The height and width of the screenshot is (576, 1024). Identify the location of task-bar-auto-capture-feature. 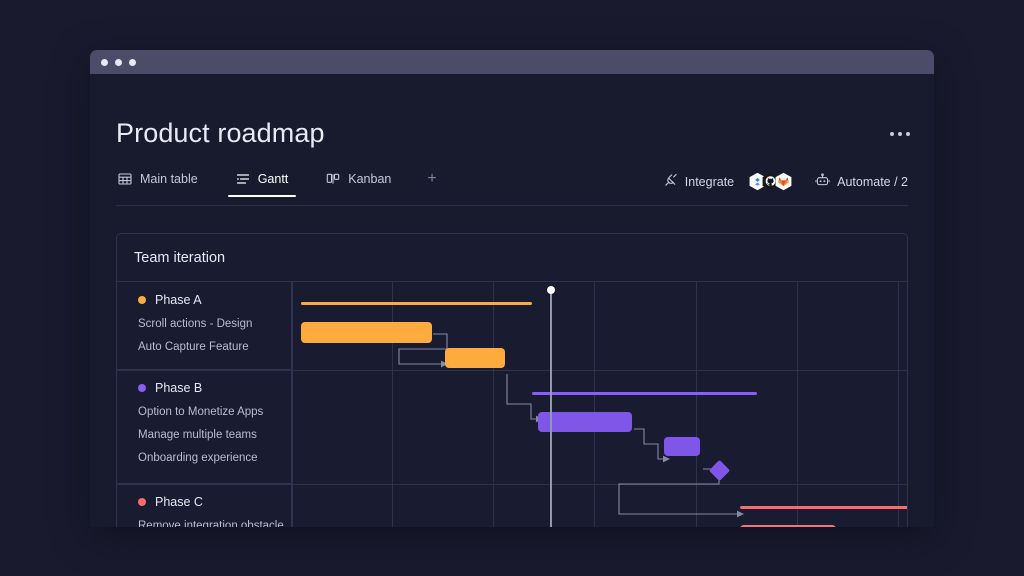
(475, 358).